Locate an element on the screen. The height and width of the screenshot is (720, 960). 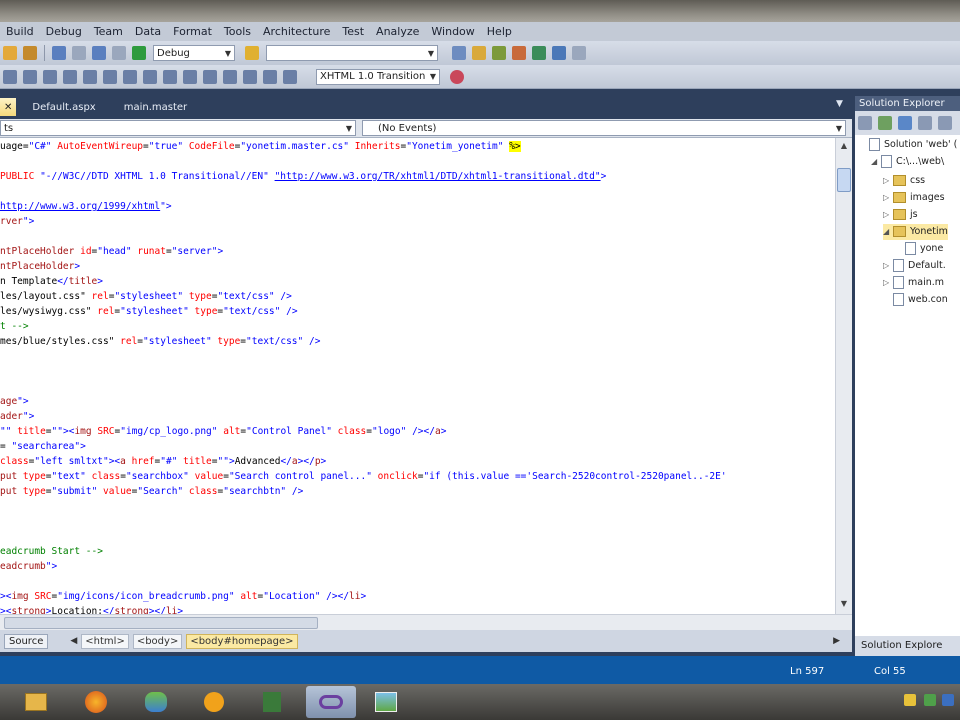
code-line: = "searcharea"> is located at coordinates (43, 446).